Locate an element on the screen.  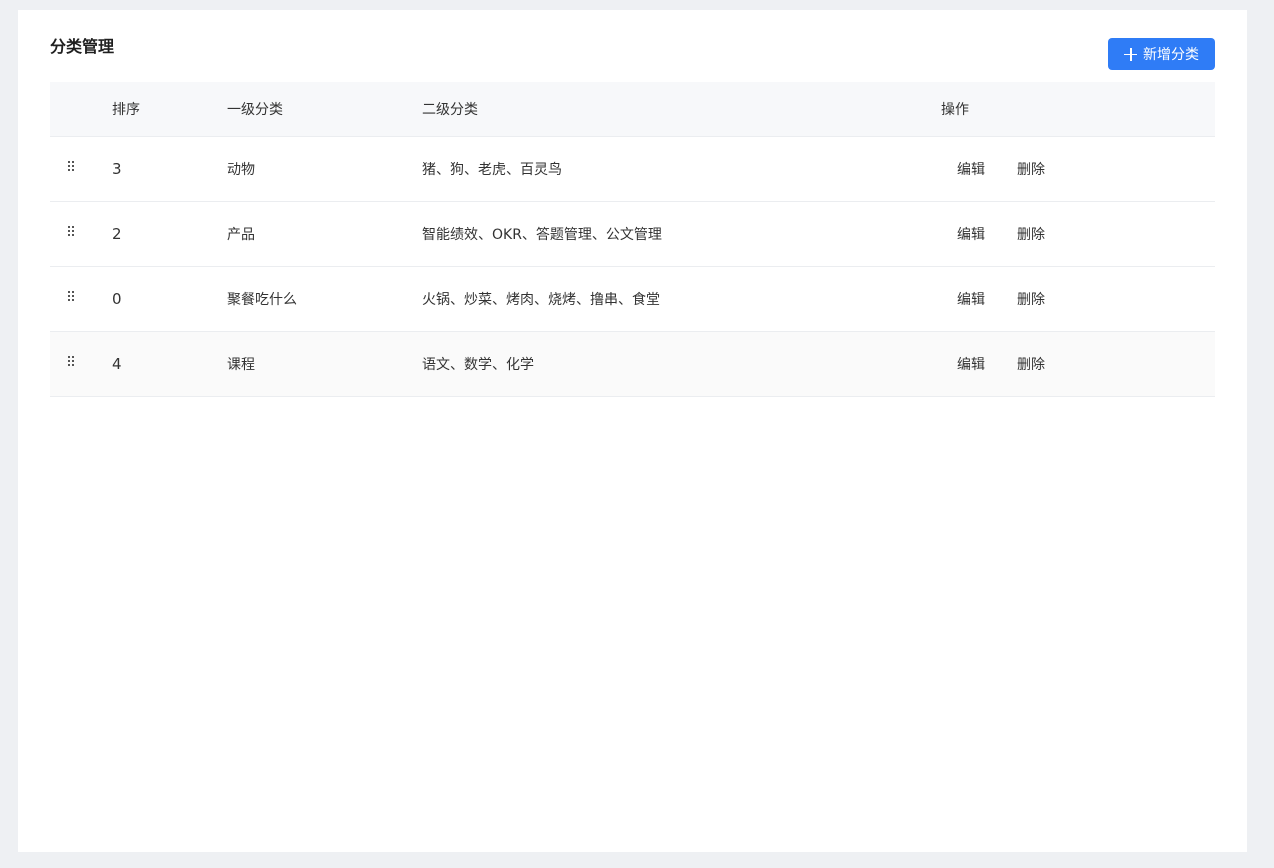
level1-name: 课程 is located at coordinates (241, 365).